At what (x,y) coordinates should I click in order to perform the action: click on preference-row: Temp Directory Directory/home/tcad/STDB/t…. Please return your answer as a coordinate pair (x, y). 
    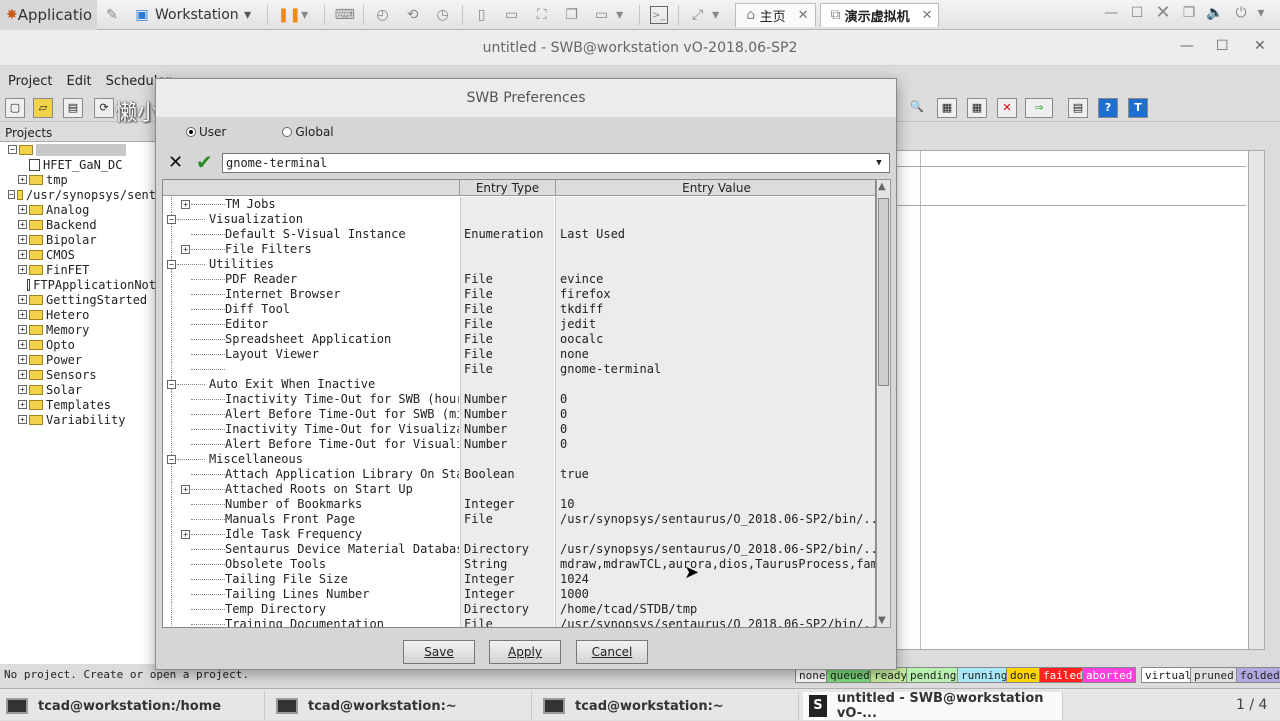
    Looking at the image, I should click on (519, 609).